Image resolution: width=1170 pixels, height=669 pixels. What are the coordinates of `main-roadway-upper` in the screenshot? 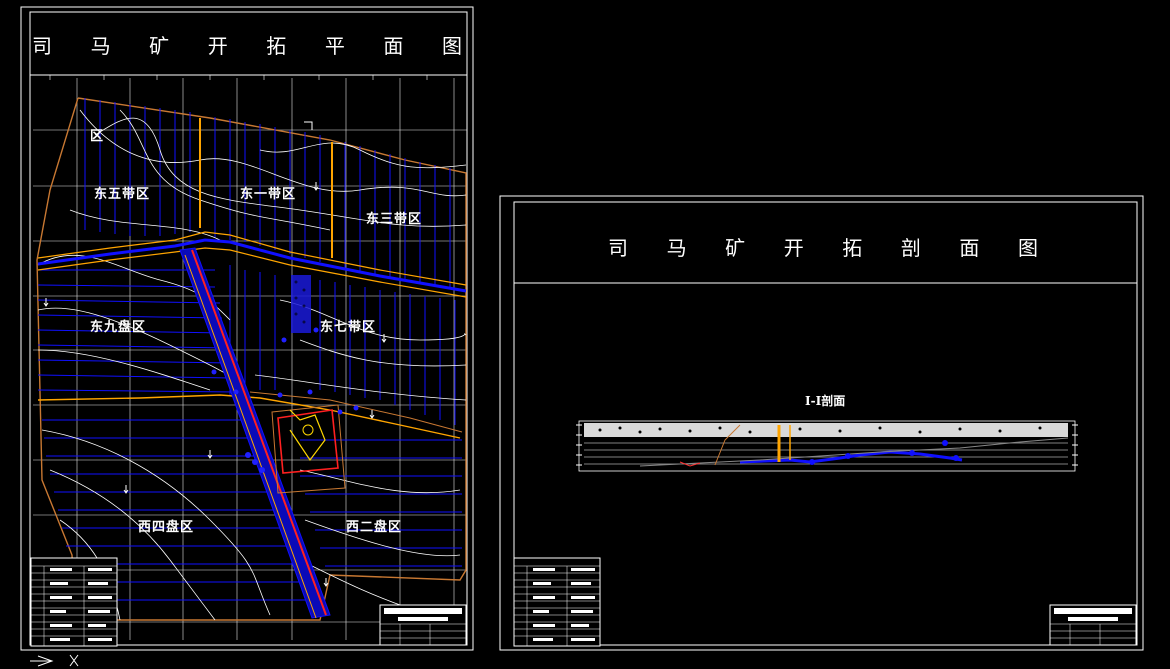 It's located at (252, 264).